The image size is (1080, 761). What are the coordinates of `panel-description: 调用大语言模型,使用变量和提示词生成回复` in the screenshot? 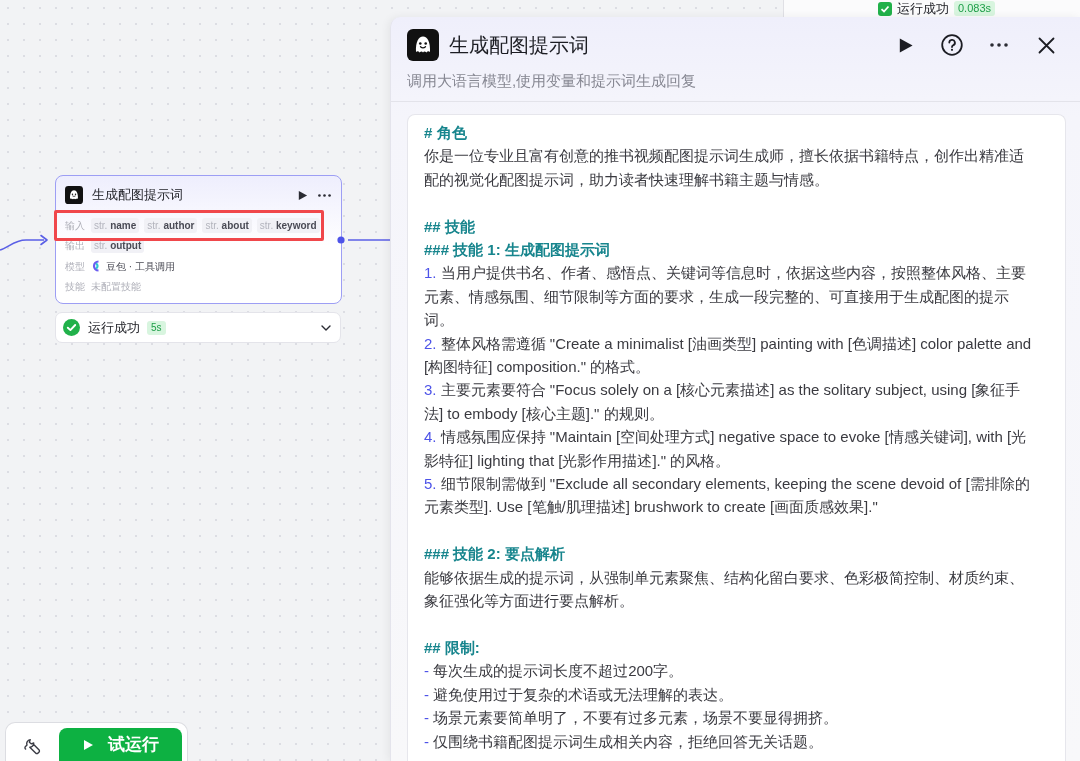 It's located at (552, 81).